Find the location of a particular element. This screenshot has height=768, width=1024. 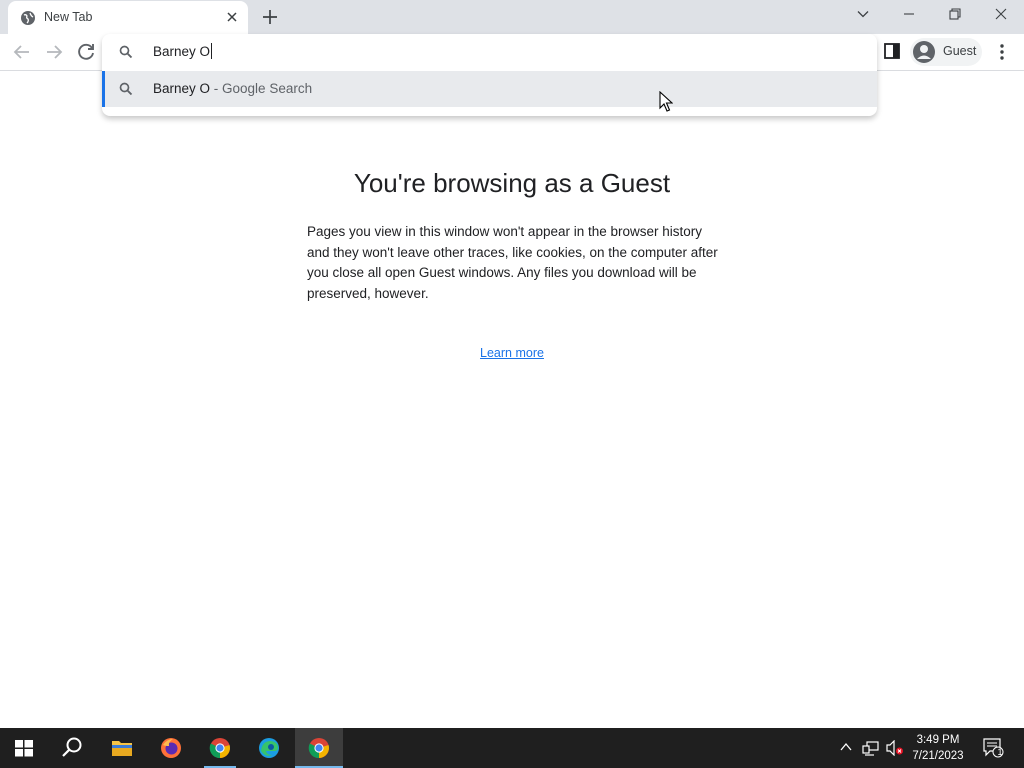

profile-button: Guest is located at coordinates (946, 52).